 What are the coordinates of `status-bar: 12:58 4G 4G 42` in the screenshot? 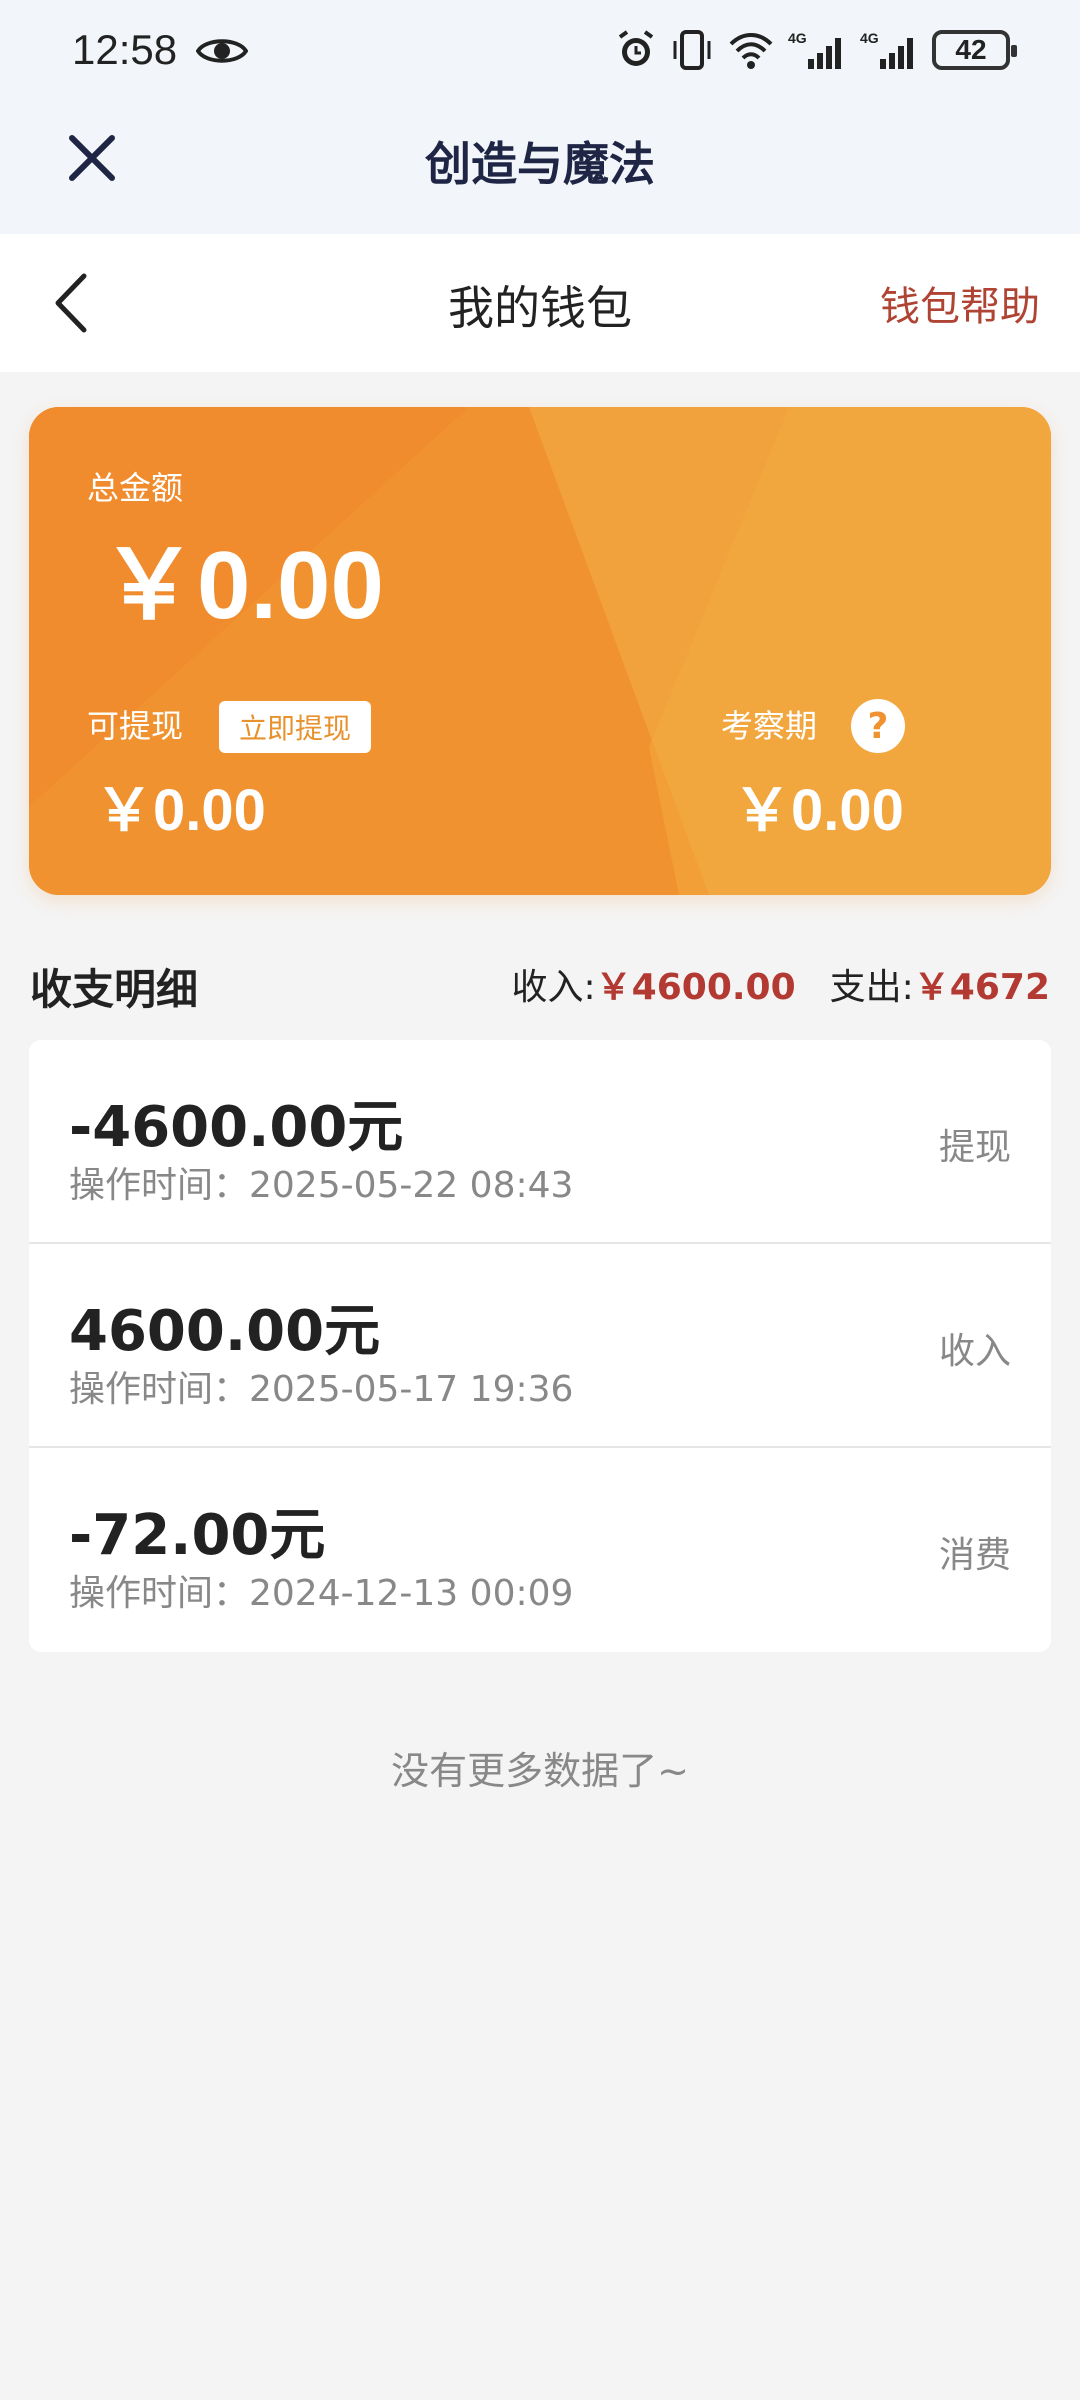 It's located at (540, 52).